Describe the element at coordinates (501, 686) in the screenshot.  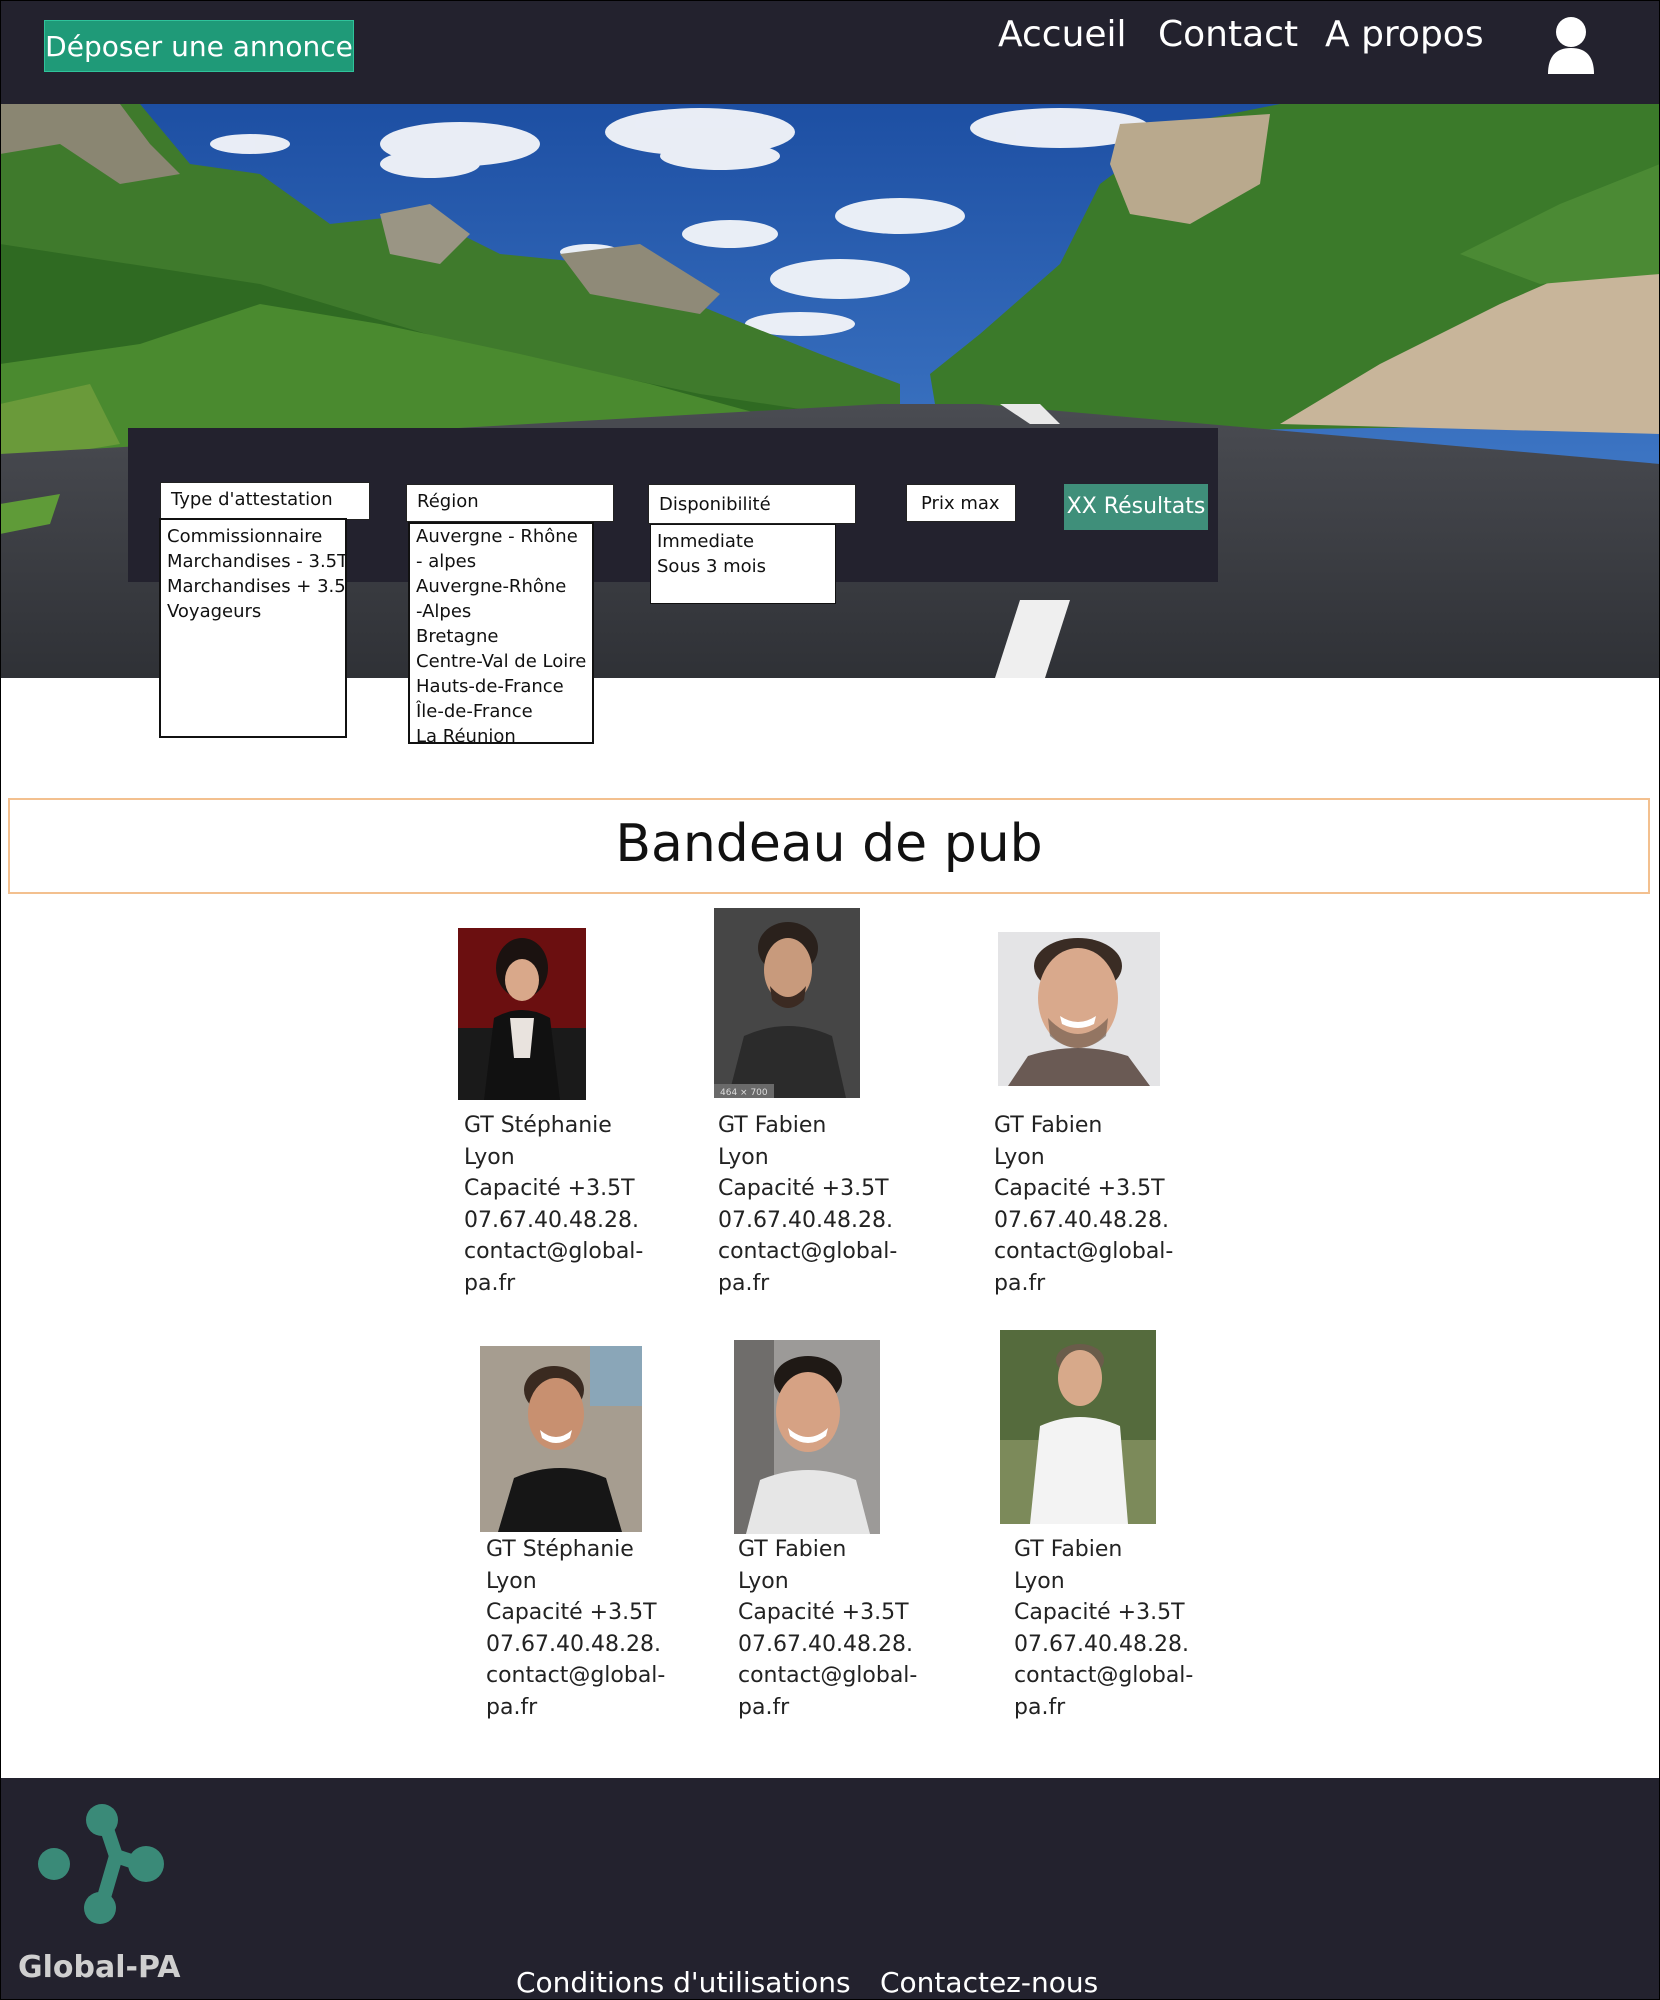
I see `option-region: Hauts-de-France` at that location.